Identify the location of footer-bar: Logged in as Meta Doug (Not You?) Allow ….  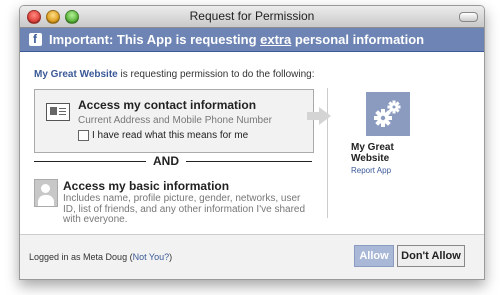
(252, 256).